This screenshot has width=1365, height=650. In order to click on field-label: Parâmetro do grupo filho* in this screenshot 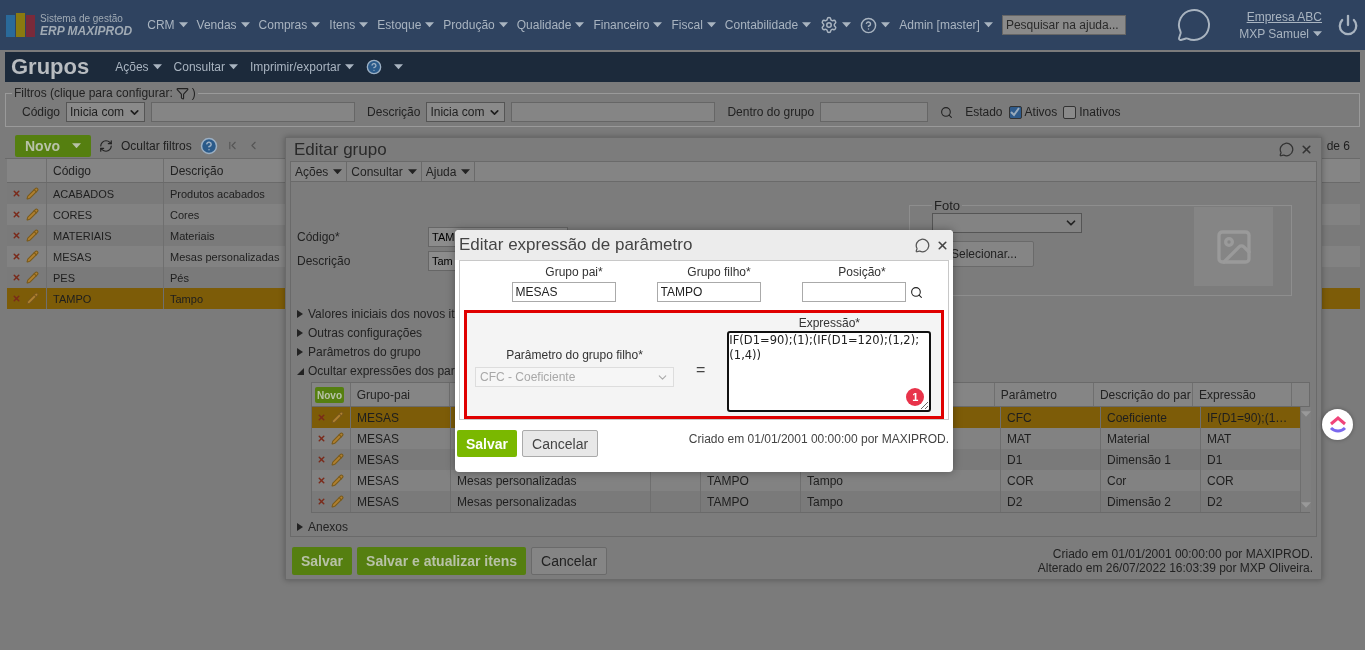, I will do `click(574, 355)`.